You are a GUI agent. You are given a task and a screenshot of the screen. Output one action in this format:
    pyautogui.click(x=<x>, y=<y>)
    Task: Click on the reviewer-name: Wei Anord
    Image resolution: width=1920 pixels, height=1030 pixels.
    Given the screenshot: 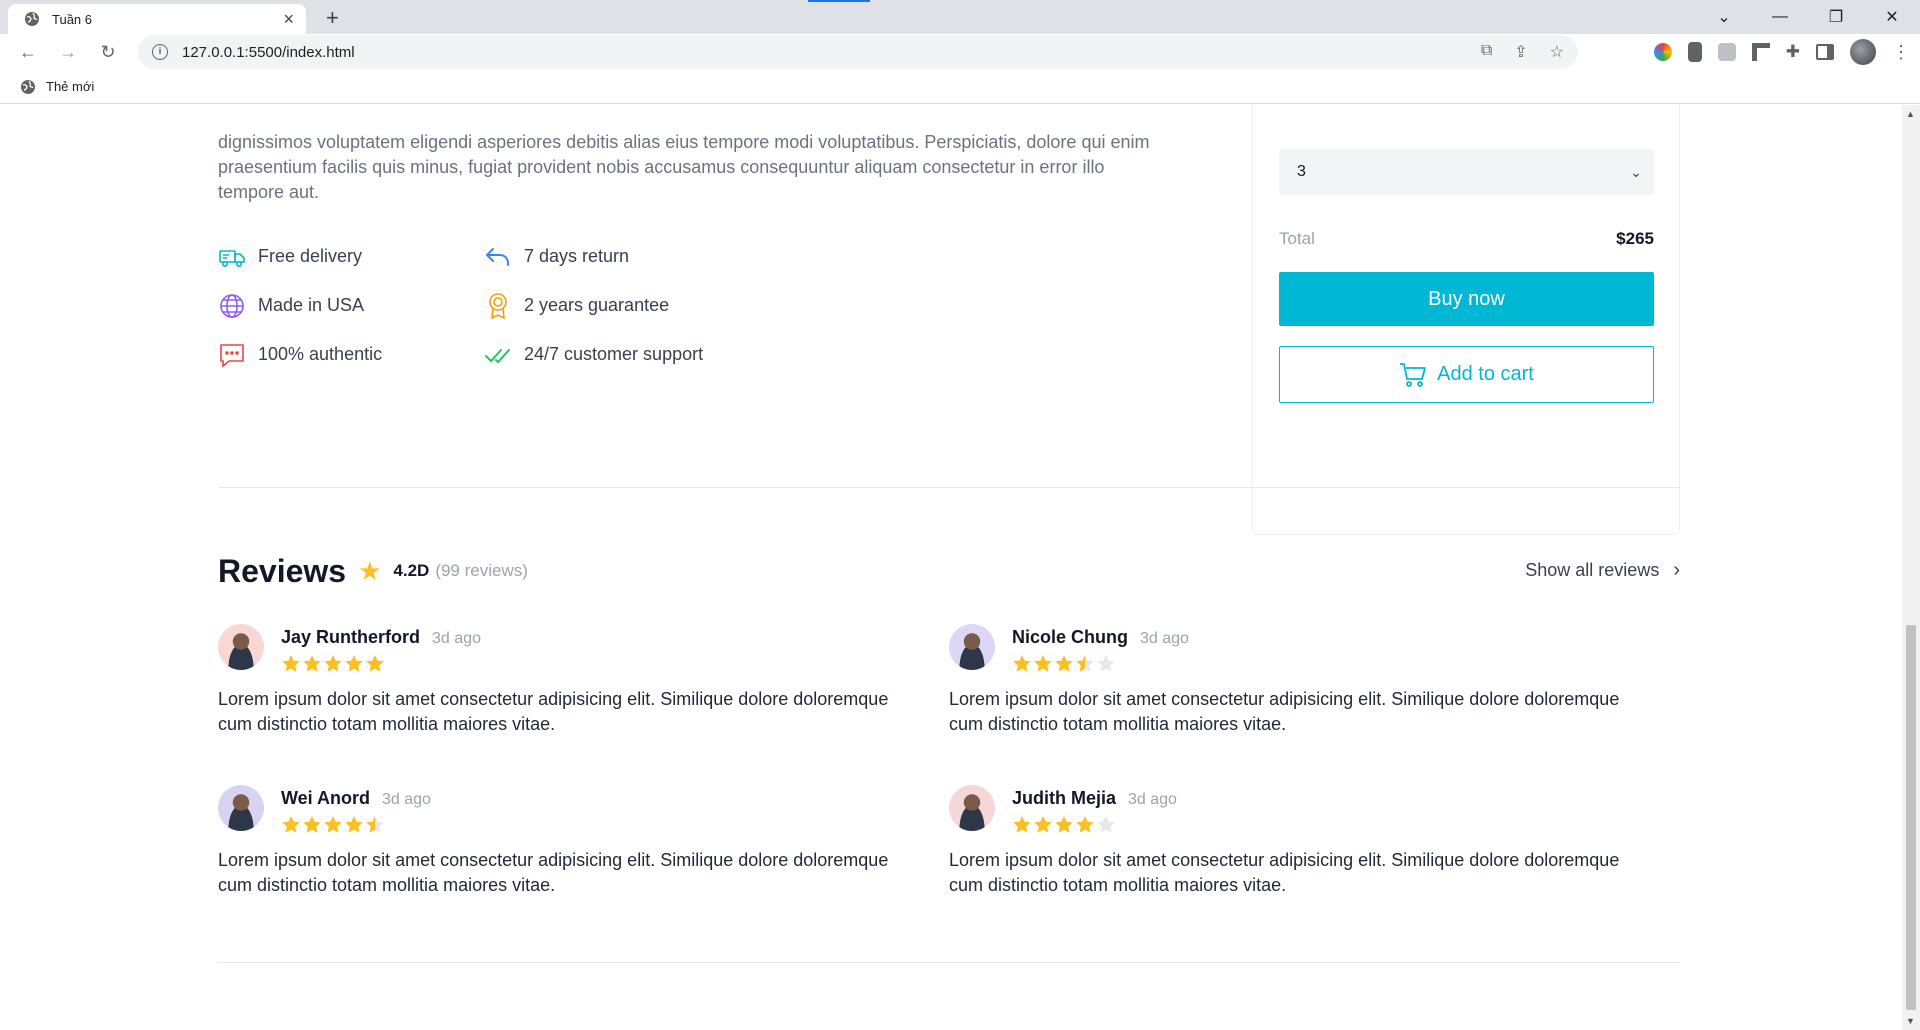 What is the action you would take?
    pyautogui.click(x=325, y=798)
    